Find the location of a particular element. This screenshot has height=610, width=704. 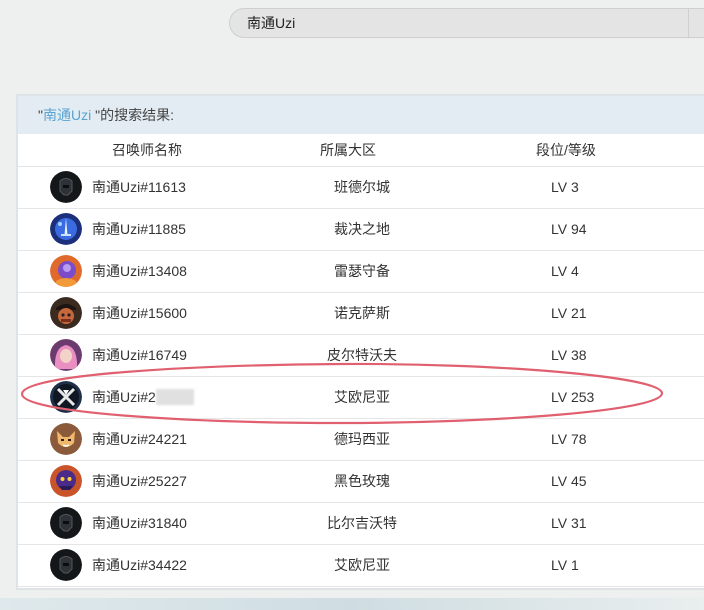

region: 黑色玫瑰 is located at coordinates (362, 481).